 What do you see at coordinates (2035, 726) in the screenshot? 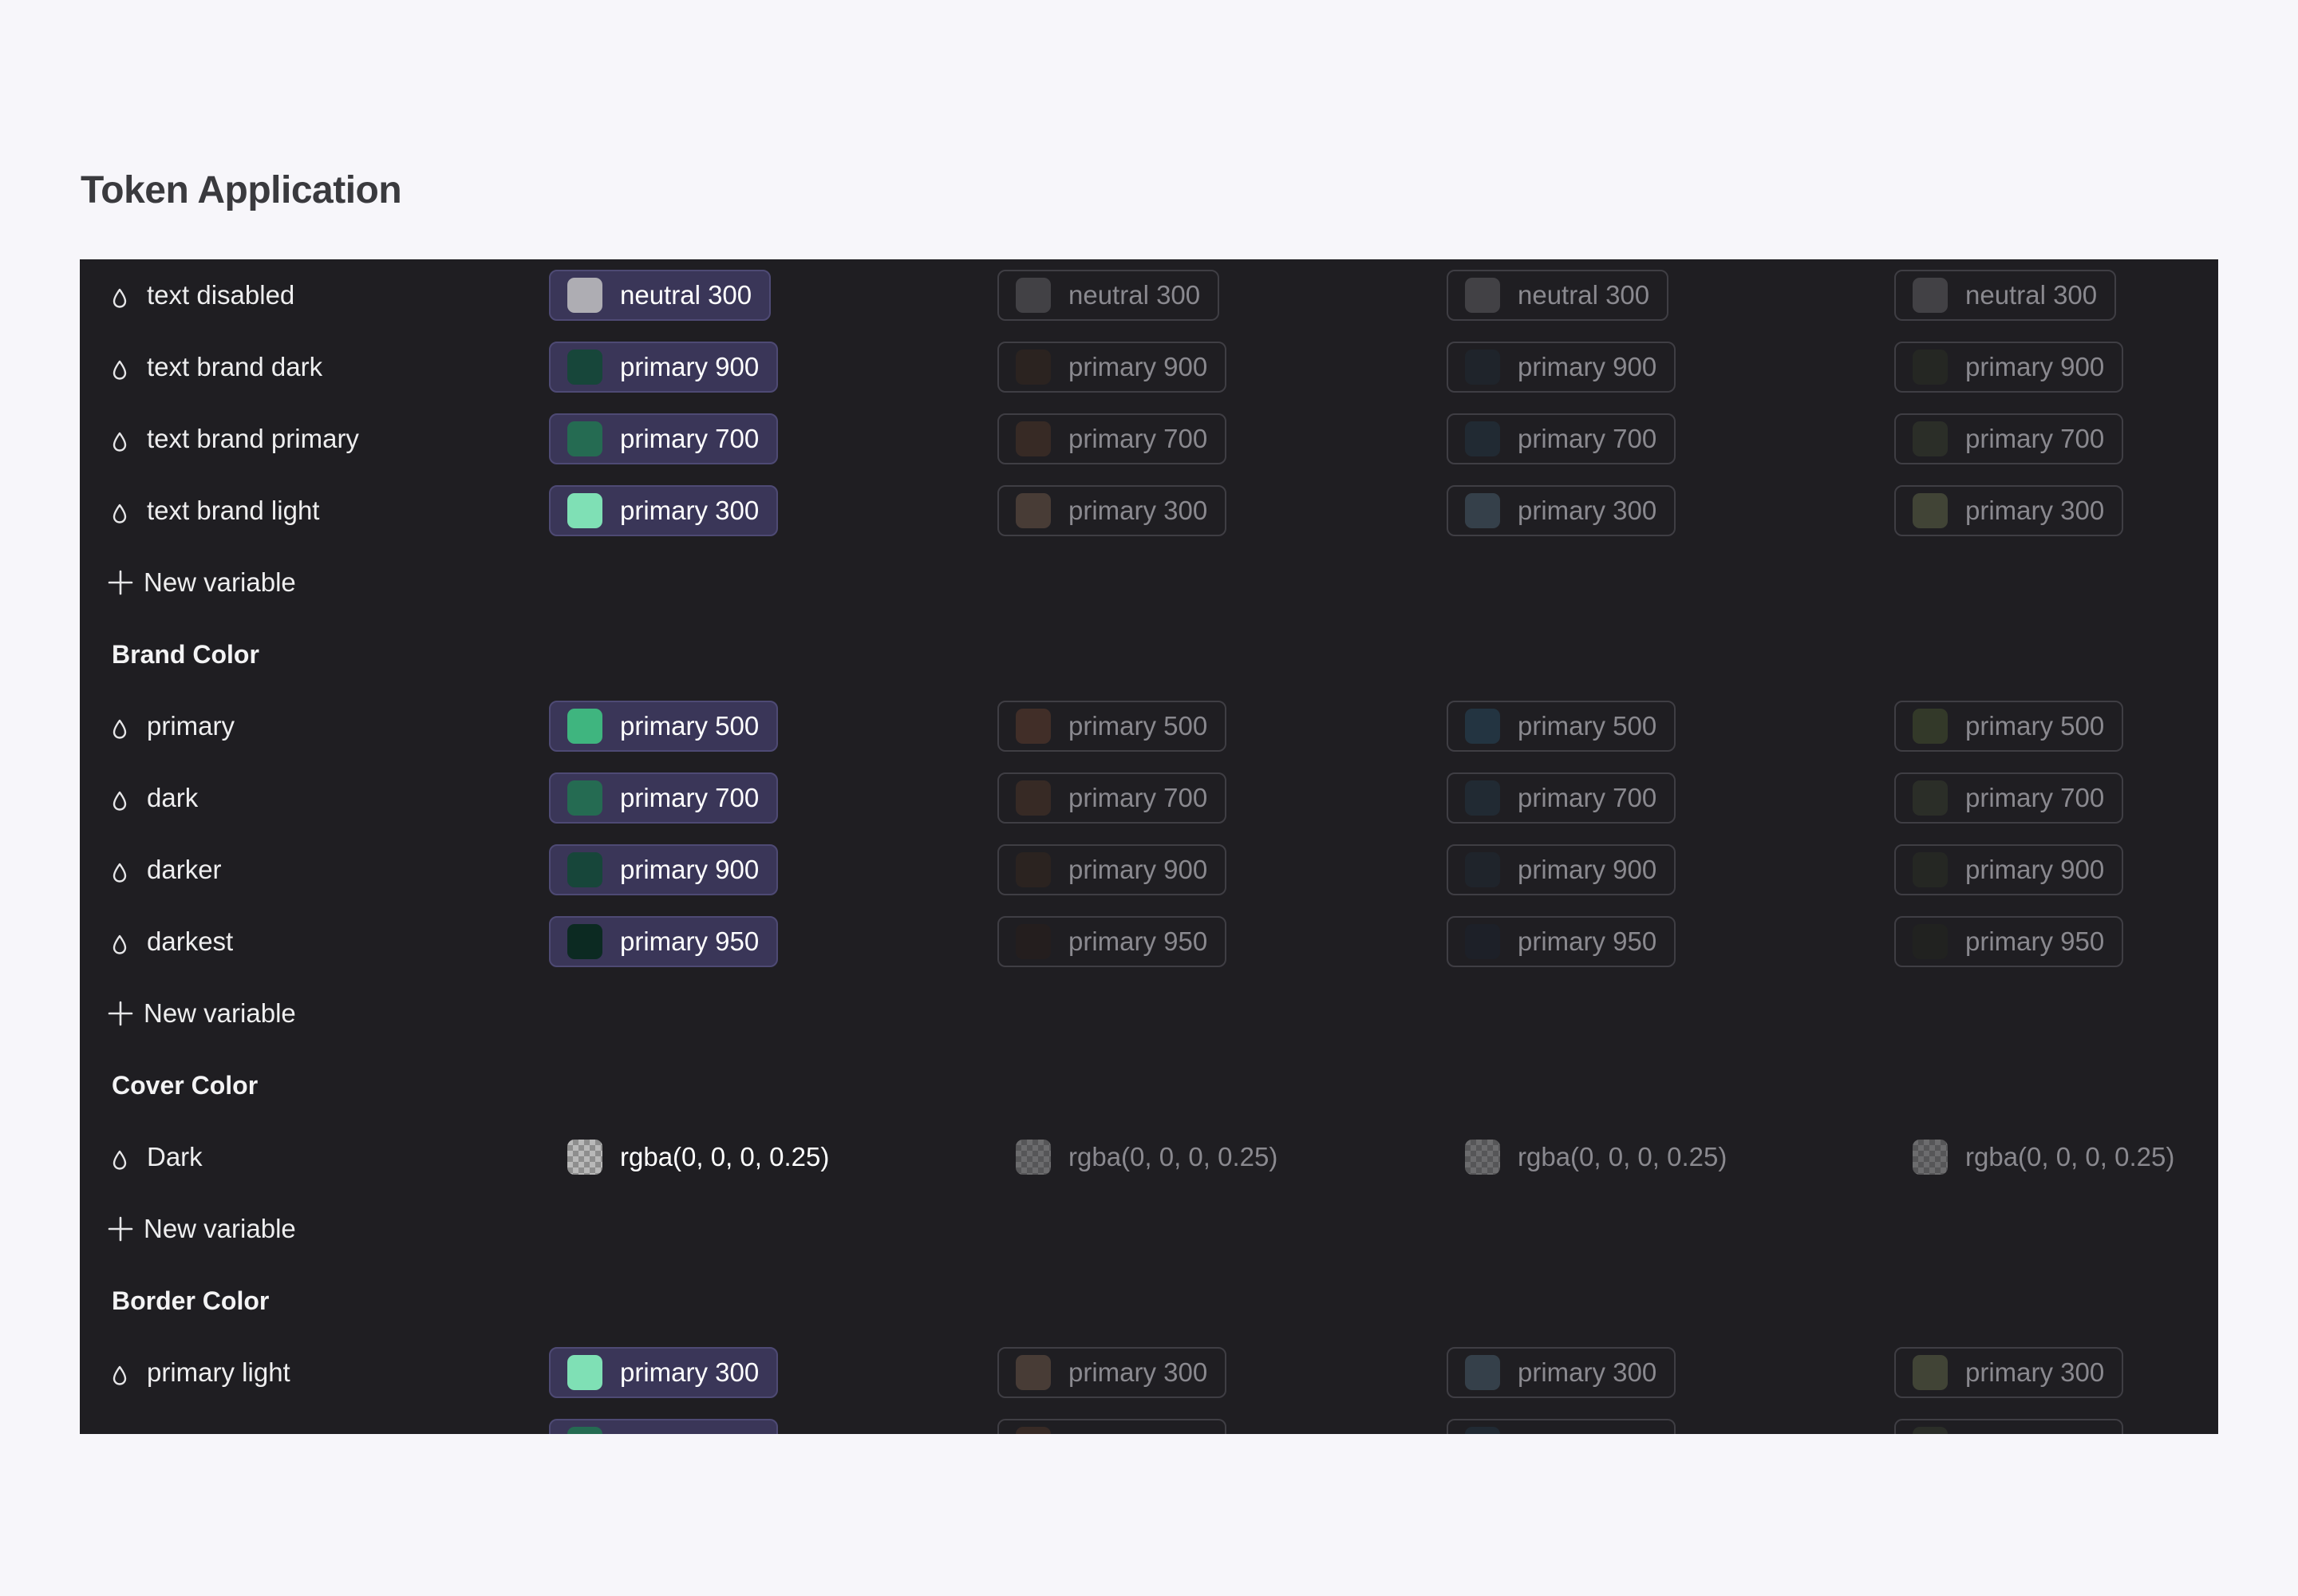
I see `value-label: primary 500` at bounding box center [2035, 726].